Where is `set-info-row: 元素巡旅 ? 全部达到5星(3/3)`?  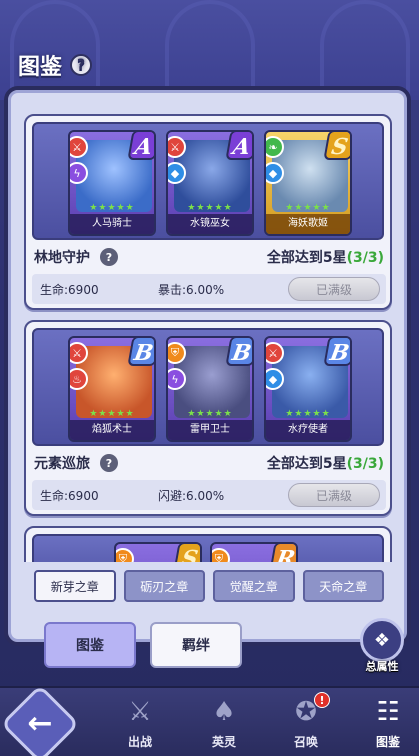 set-info-row: 元素巡旅 ? 全部达到5星(3/3) is located at coordinates (209, 463).